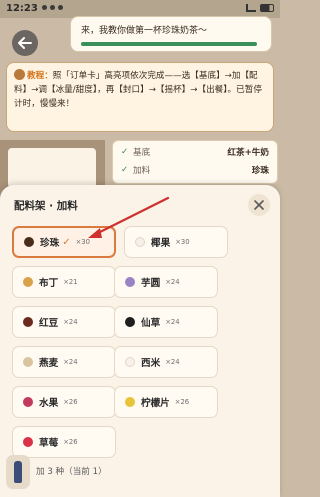 The height and width of the screenshot is (497, 320). Describe the element at coordinates (40, 76) in the screenshot. I see `tutorial-label: 教程：` at that location.